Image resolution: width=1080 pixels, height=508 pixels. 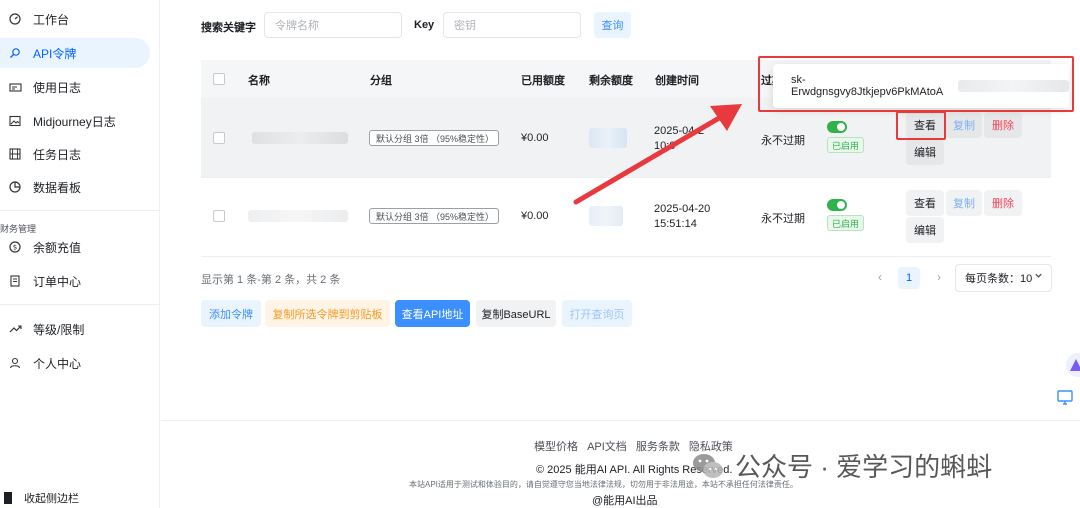 I want to click on sidebar-item-usage-log: 使用日志, so click(x=75, y=87).